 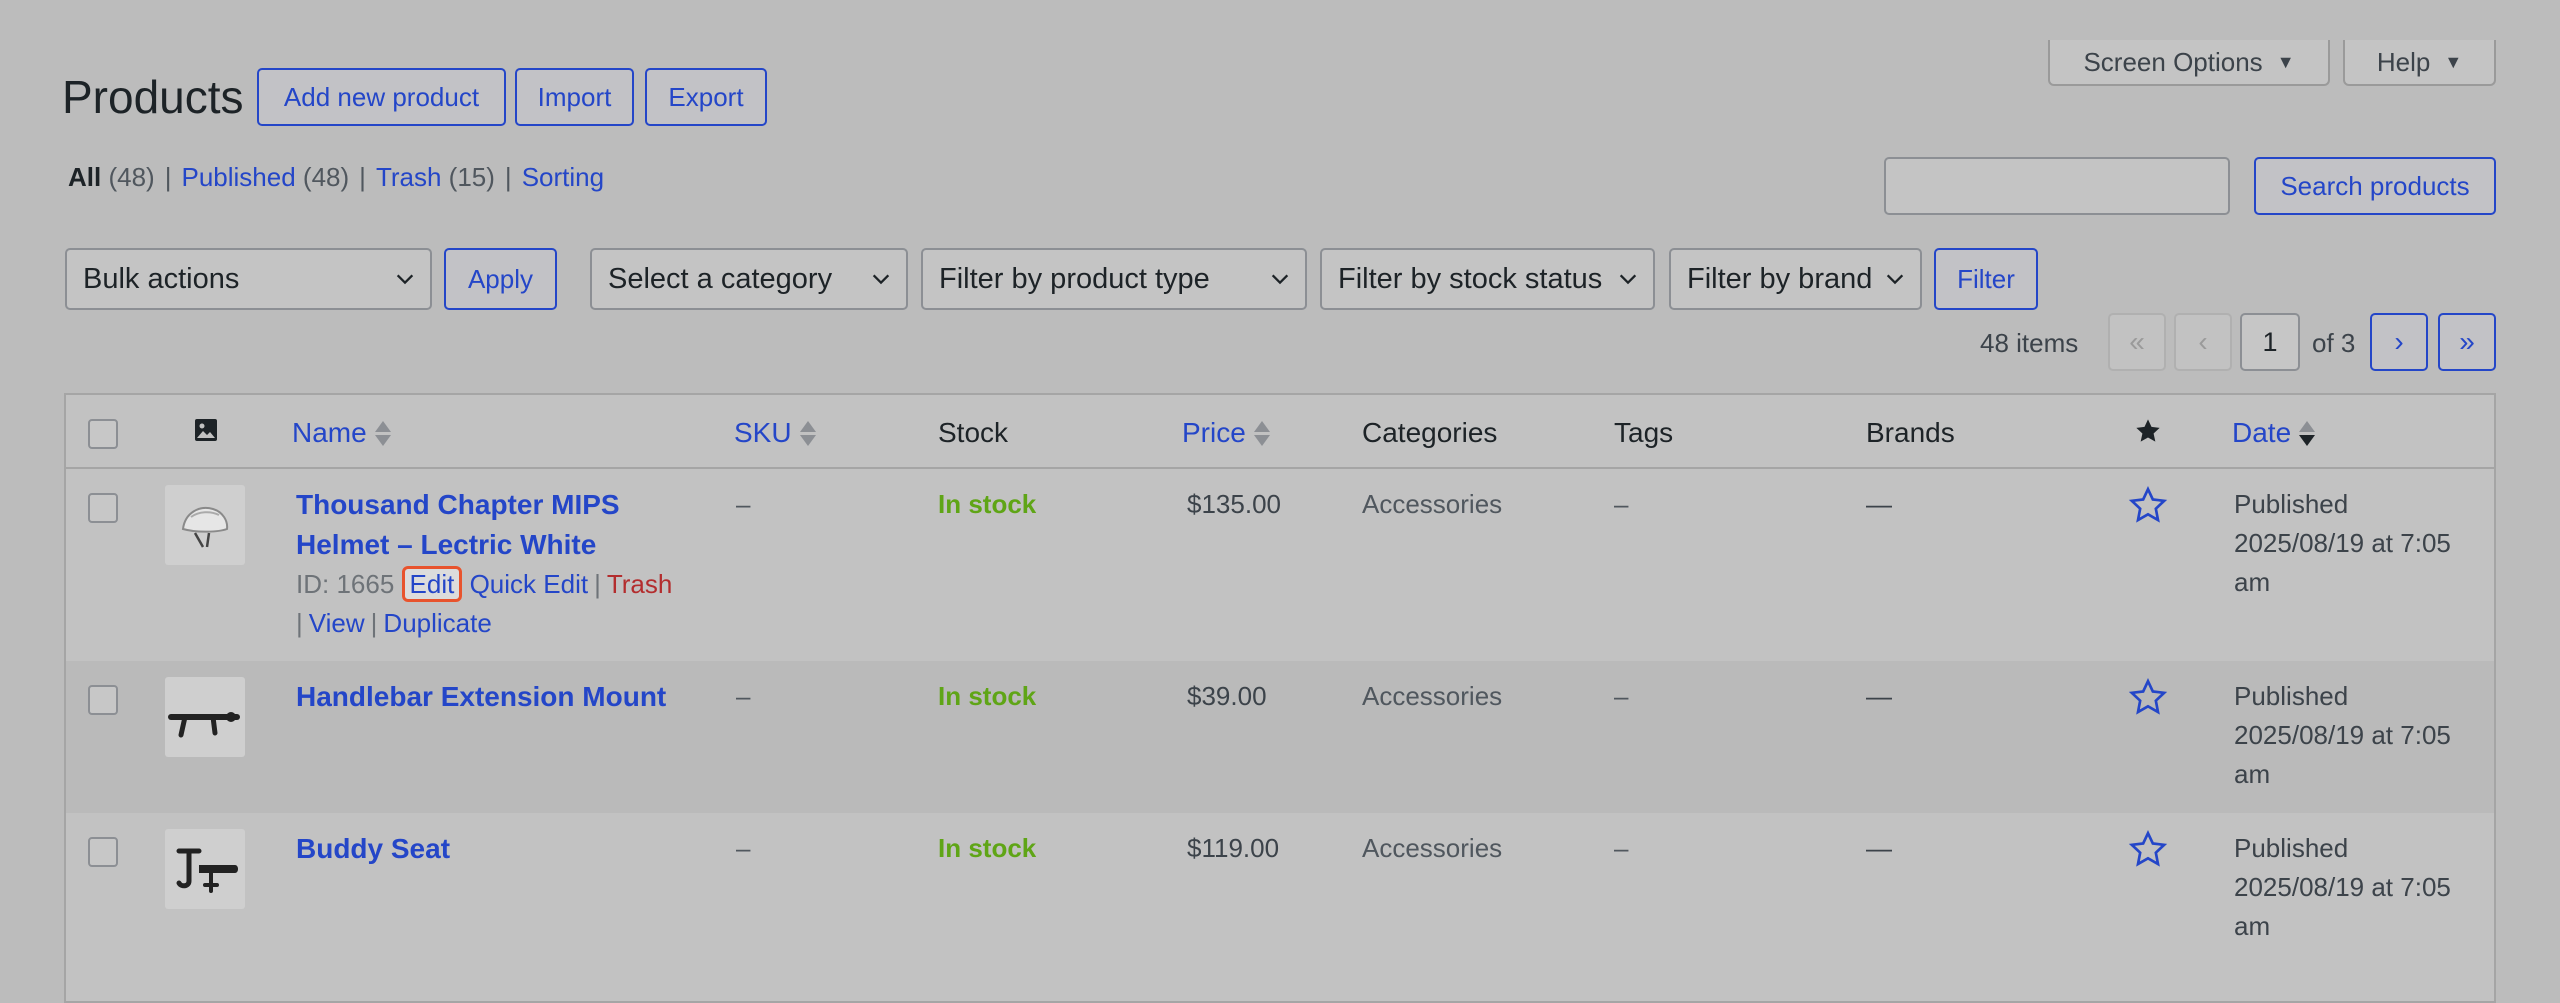 I want to click on prev-page-button: ‹, so click(x=2203, y=342).